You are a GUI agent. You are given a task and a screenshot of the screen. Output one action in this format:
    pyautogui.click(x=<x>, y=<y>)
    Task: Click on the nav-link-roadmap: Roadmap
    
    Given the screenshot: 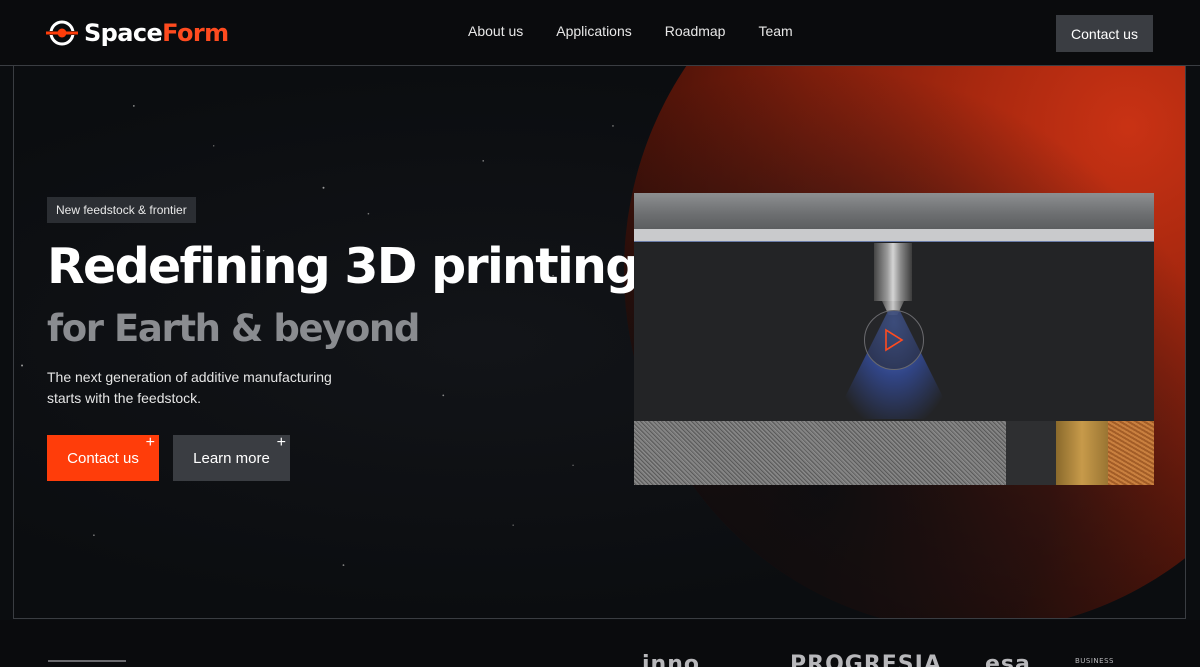 What is the action you would take?
    pyautogui.click(x=695, y=31)
    